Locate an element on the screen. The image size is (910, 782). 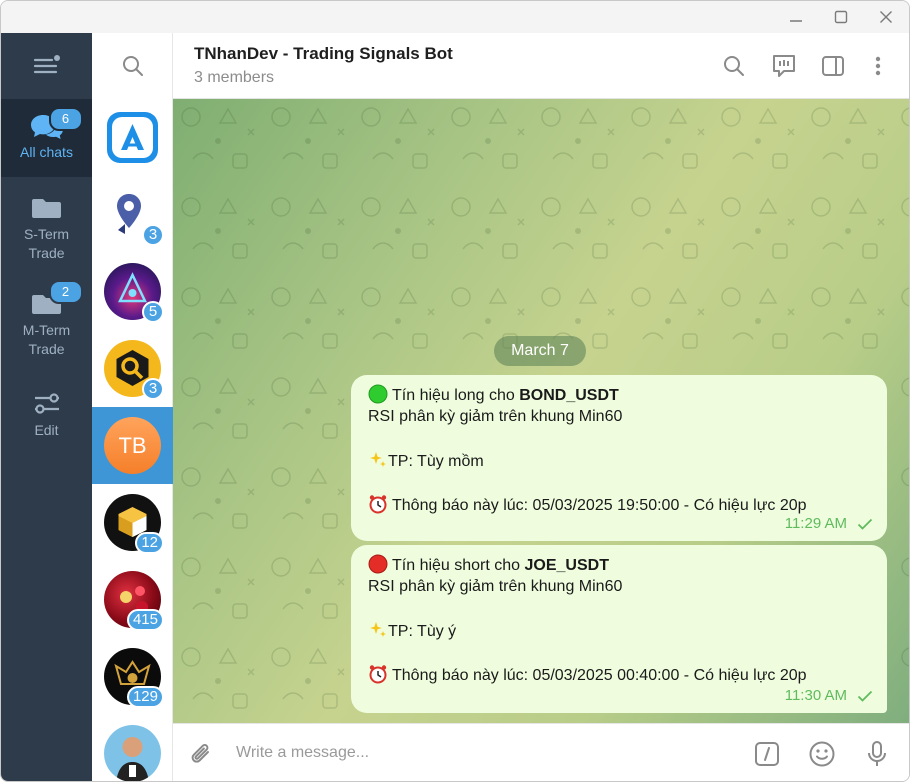
chat-list-item-selected: TB is located at coordinates (132, 445).